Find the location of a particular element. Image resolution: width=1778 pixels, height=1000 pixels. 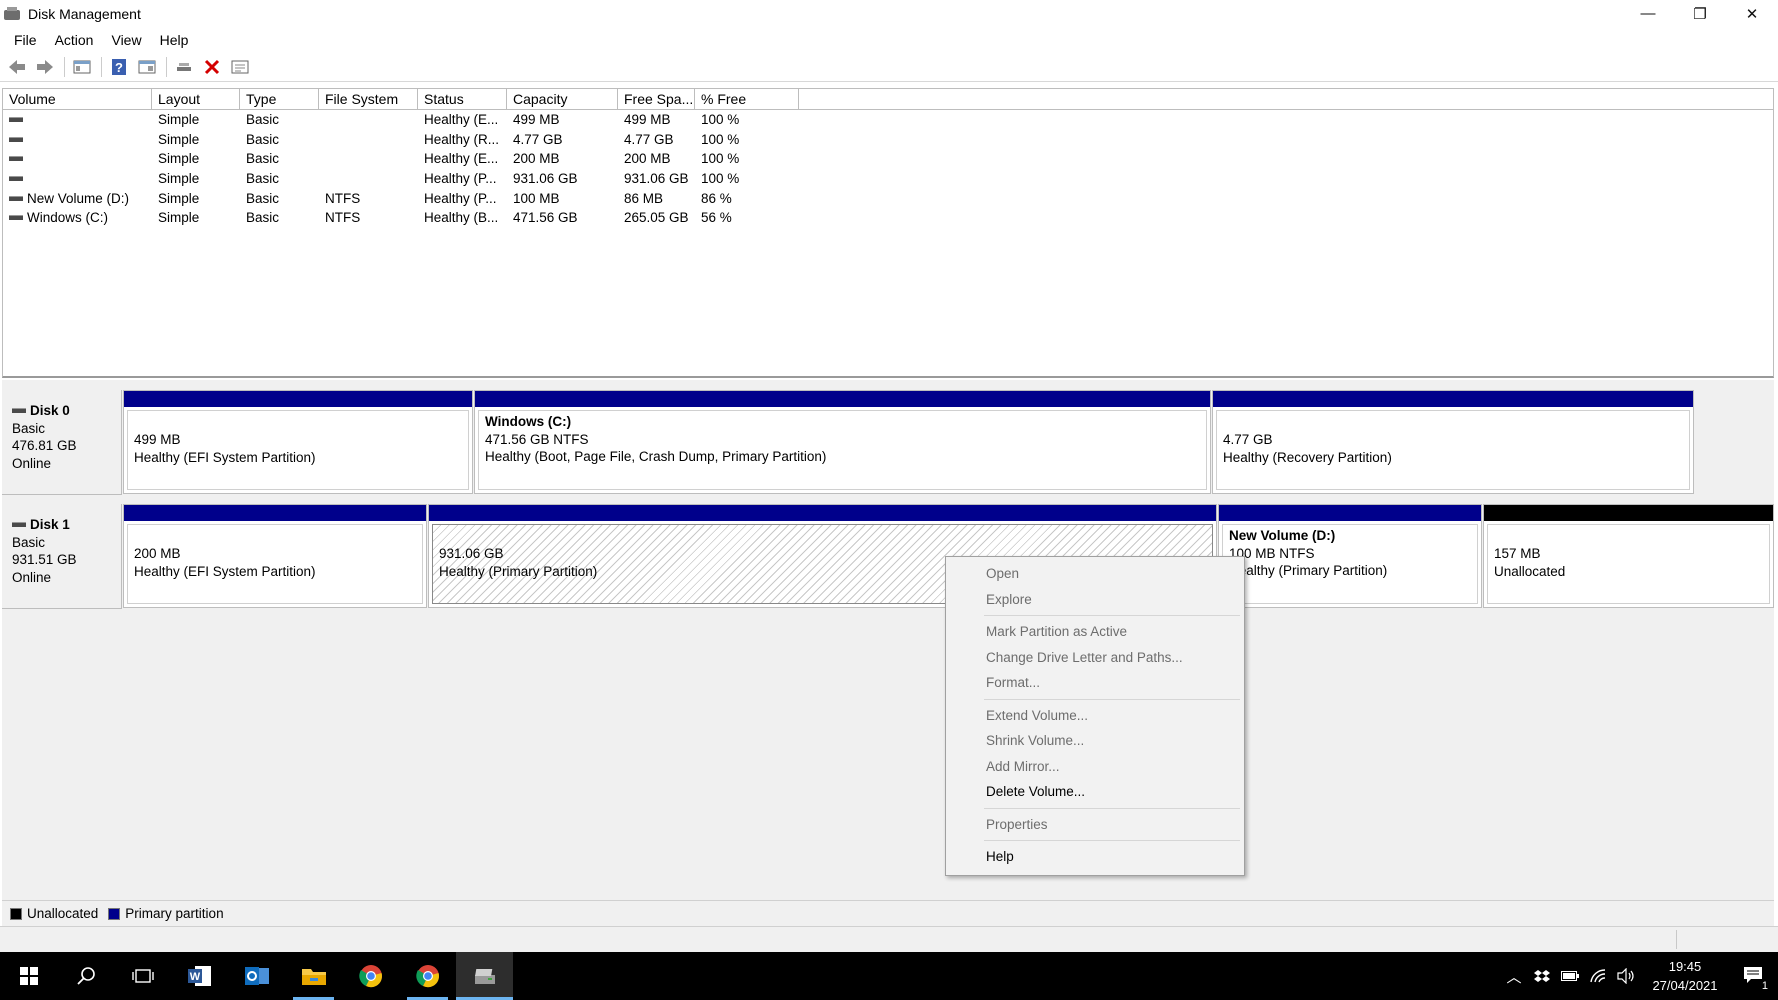

delete-button is located at coordinates (212, 67).